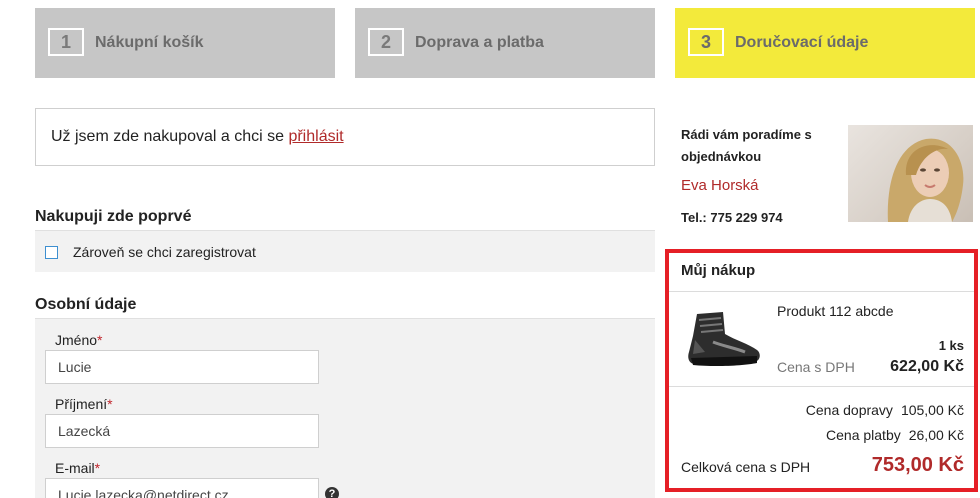 This screenshot has width=980, height=498. Describe the element at coordinates (386, 42) in the screenshot. I see `step-number: 2` at that location.